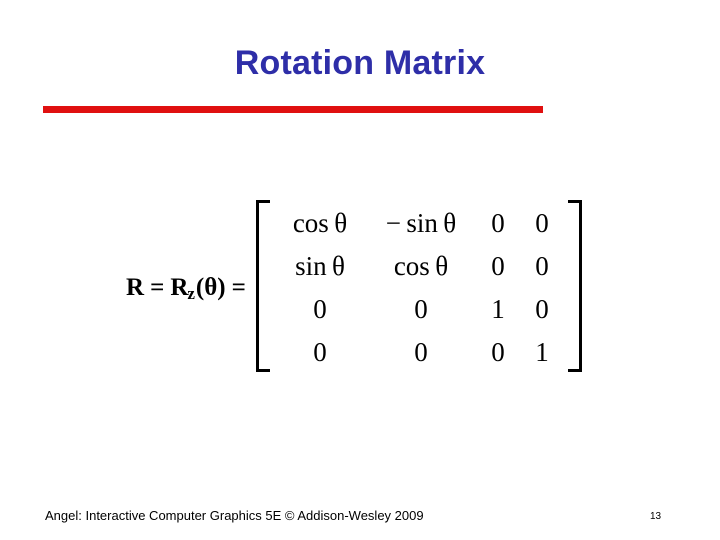 This screenshot has width=720, height=540. I want to click on matrix-label: R = Rz (θ) =, so click(186, 287).